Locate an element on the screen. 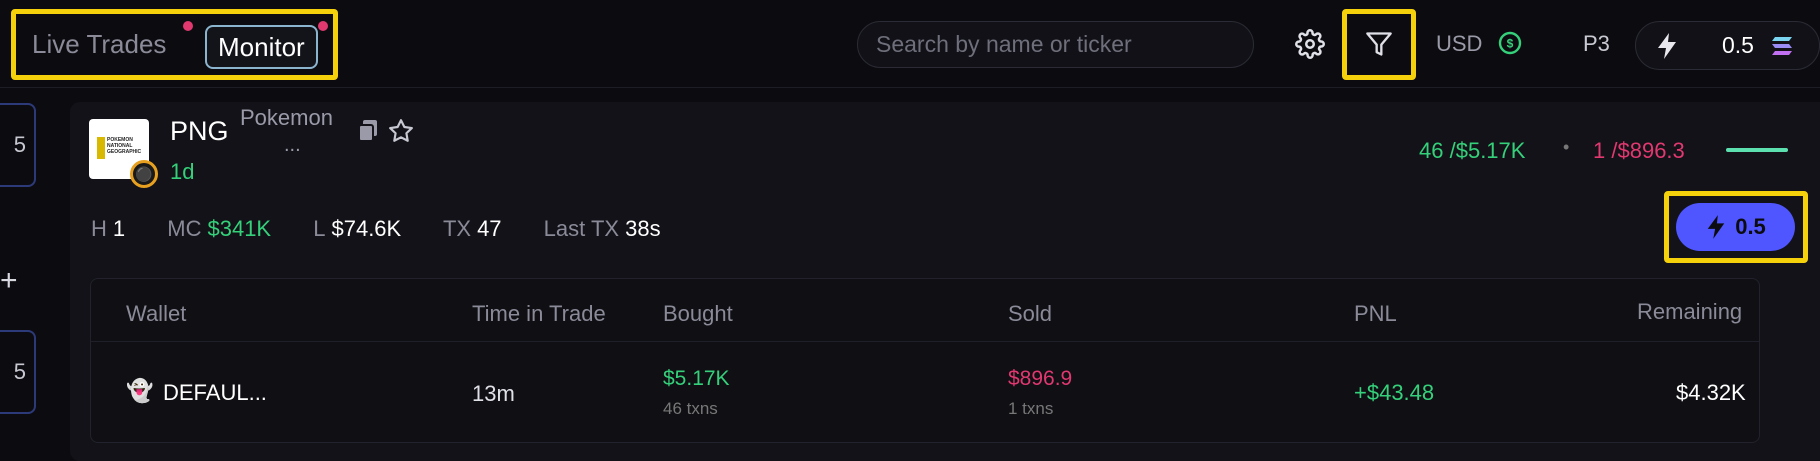 The width and height of the screenshot is (1820, 461). col-header-bought: Bought is located at coordinates (698, 314).